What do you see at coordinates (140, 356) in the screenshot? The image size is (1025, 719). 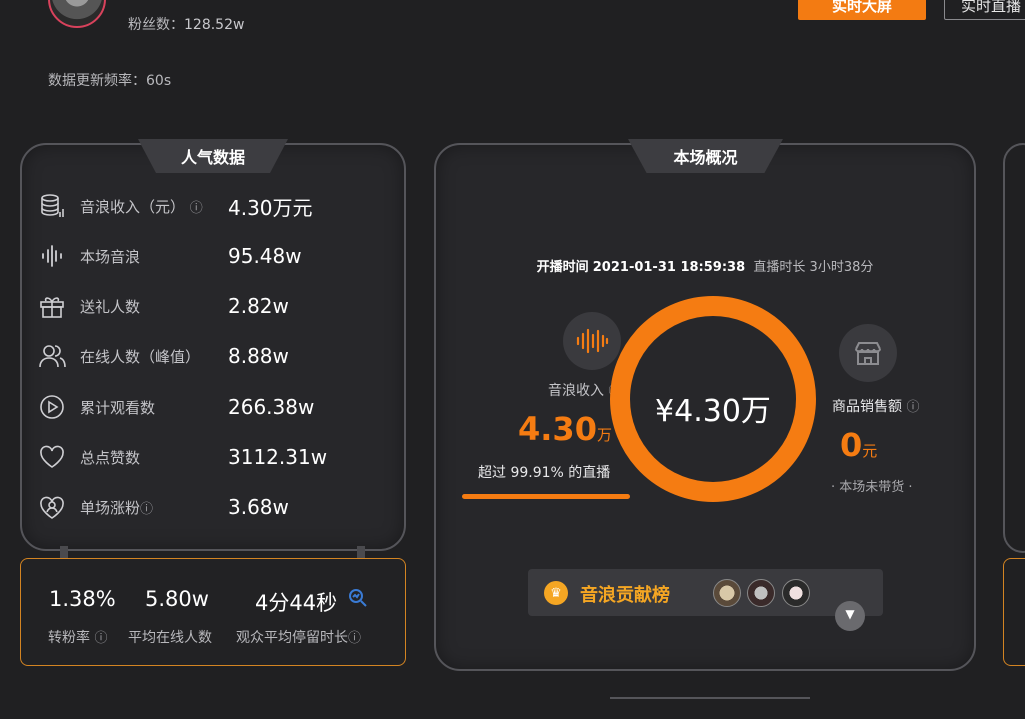 I see `stat-label: 在线人数（峰值）` at bounding box center [140, 356].